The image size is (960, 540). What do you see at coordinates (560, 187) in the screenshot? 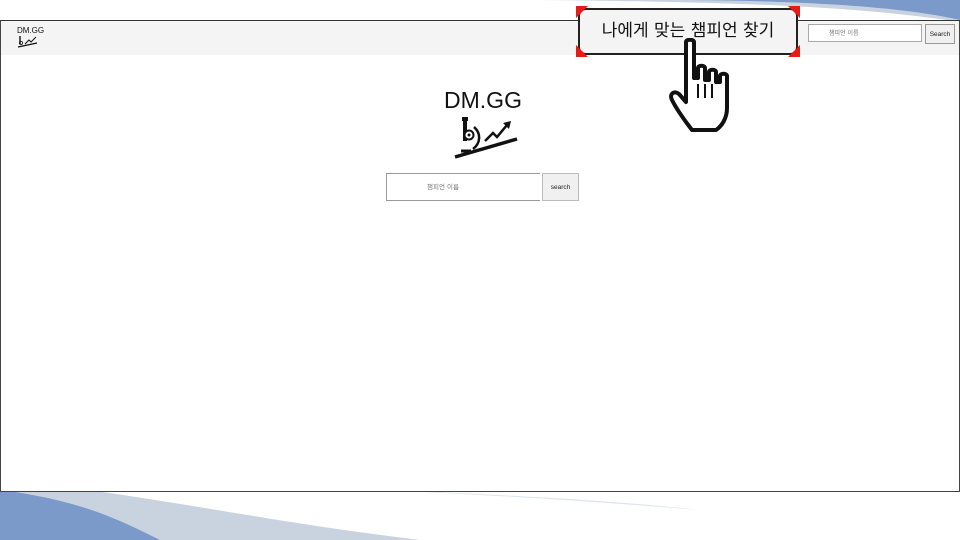
I see `main-search-button: search` at bounding box center [560, 187].